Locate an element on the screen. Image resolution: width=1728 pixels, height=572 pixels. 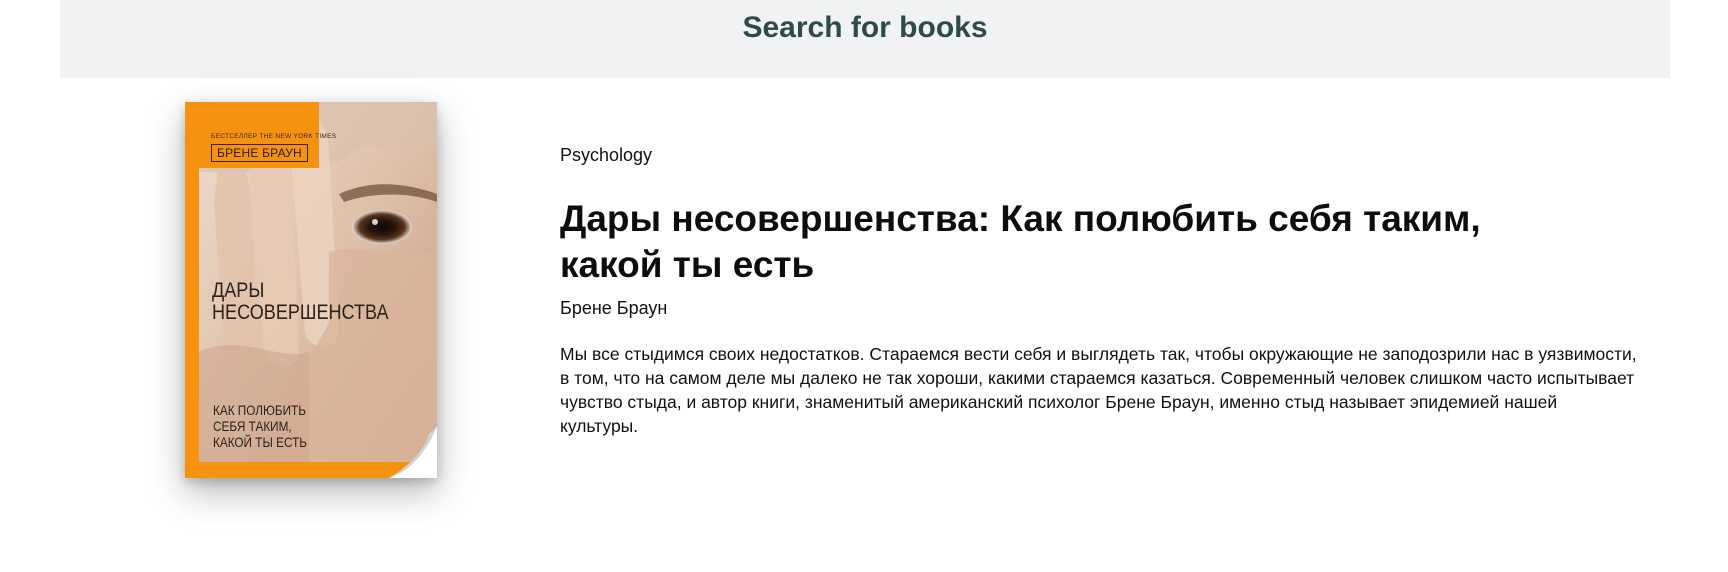
page-curl-icon is located at coordinates (413, 452).